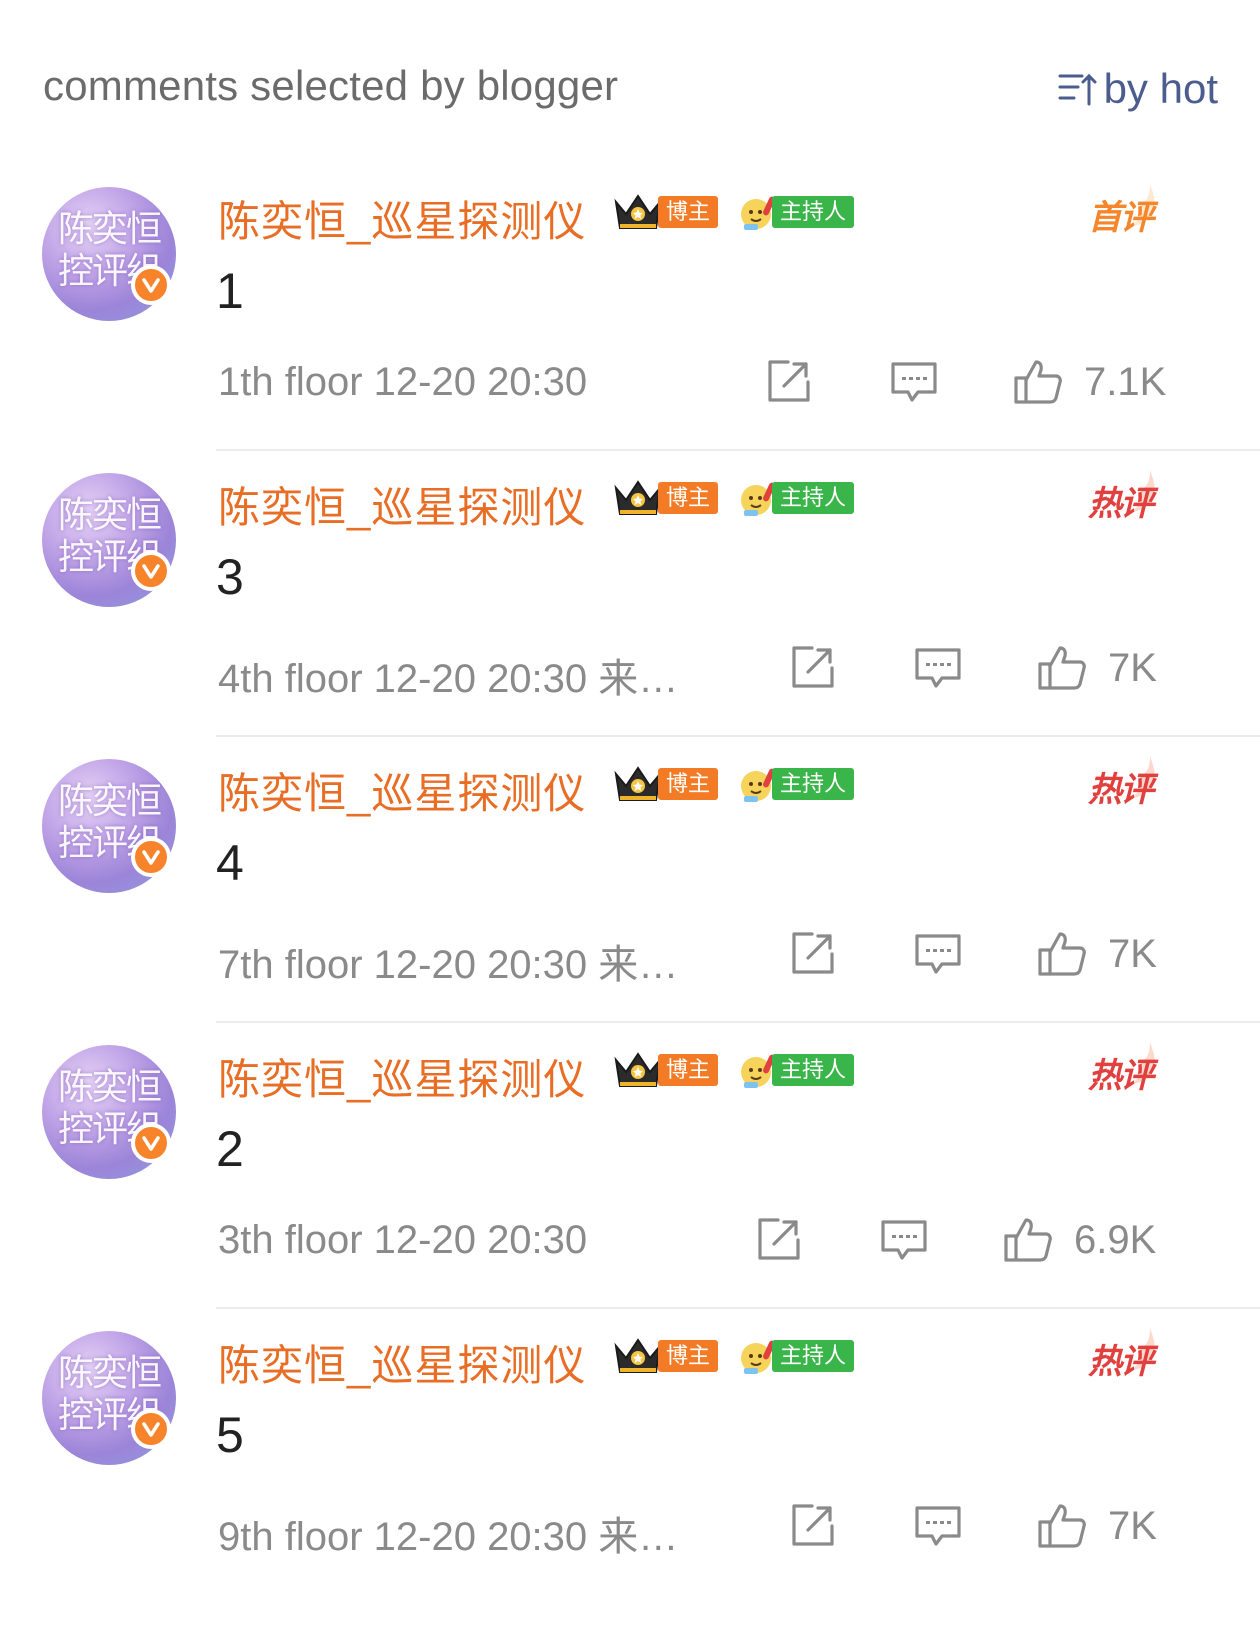 This screenshot has height=1648, width=1260. Describe the element at coordinates (230, 291) in the screenshot. I see `comment-text: 1` at that location.